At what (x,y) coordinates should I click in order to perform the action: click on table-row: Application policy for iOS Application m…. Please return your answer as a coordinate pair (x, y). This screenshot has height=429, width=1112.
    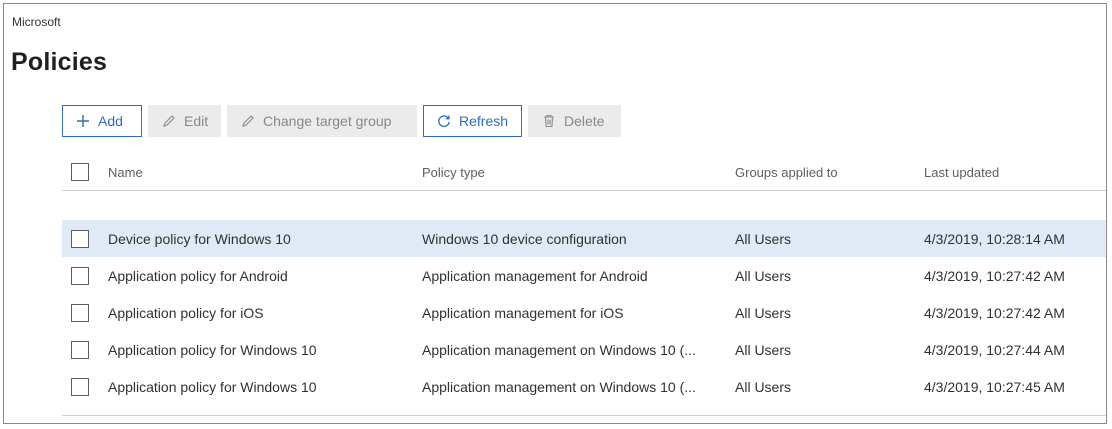
    Looking at the image, I should click on (584, 312).